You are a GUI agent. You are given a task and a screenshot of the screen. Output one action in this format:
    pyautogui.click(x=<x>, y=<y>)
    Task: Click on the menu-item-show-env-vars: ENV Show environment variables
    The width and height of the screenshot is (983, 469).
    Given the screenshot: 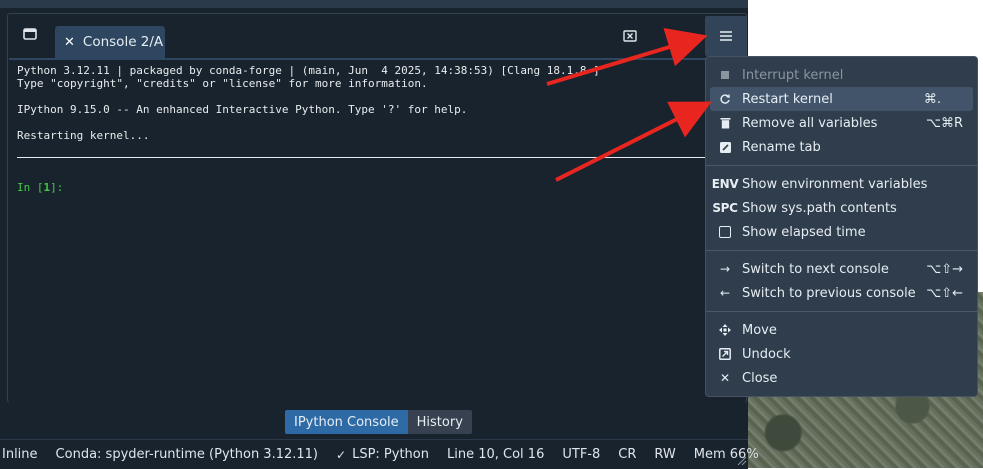 What is the action you would take?
    pyautogui.click(x=841, y=184)
    